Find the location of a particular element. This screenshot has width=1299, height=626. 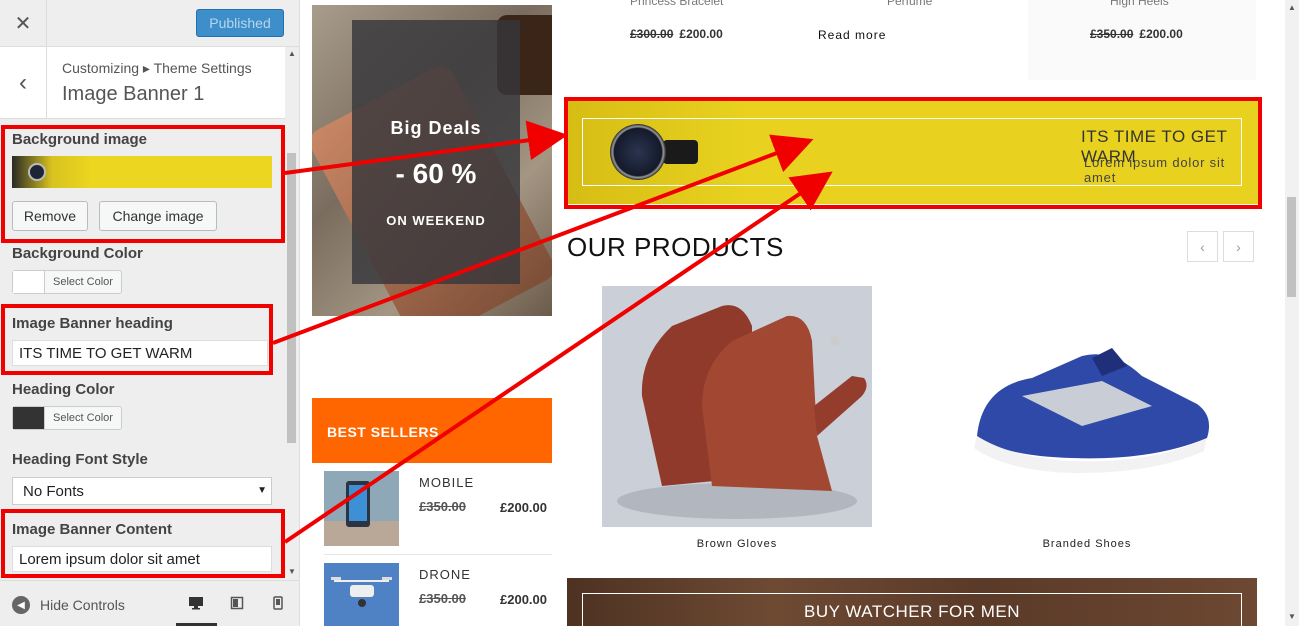

background-color-label: Background Color is located at coordinates (77, 253).